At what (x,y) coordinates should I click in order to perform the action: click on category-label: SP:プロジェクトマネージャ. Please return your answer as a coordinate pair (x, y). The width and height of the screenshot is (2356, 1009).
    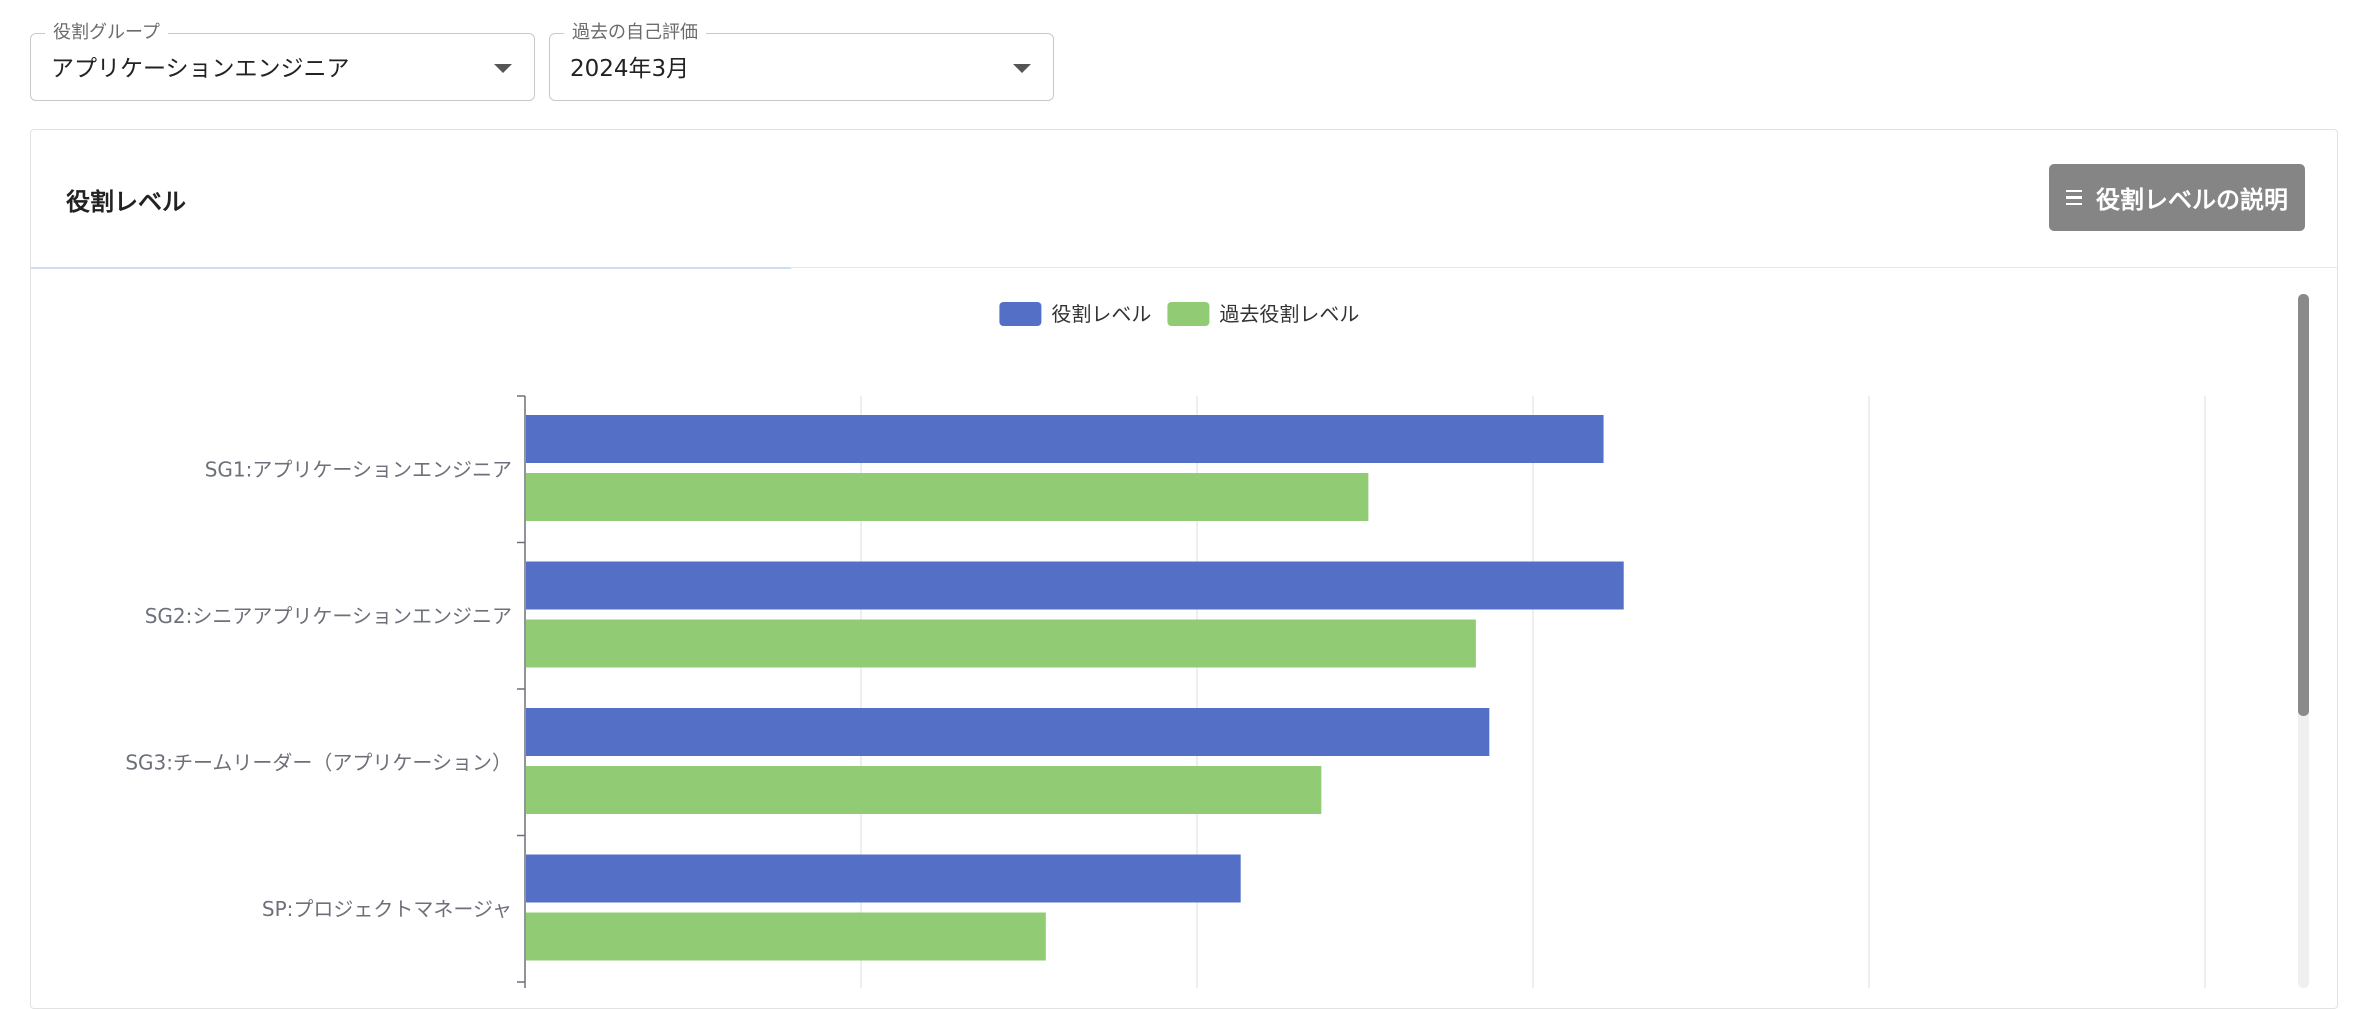
    Looking at the image, I should click on (387, 909).